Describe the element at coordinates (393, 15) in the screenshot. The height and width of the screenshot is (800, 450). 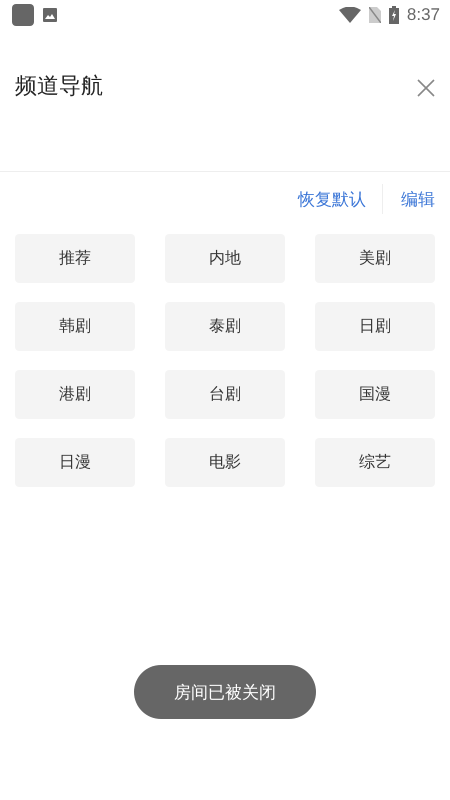
I see `battery-charging-icon` at that location.